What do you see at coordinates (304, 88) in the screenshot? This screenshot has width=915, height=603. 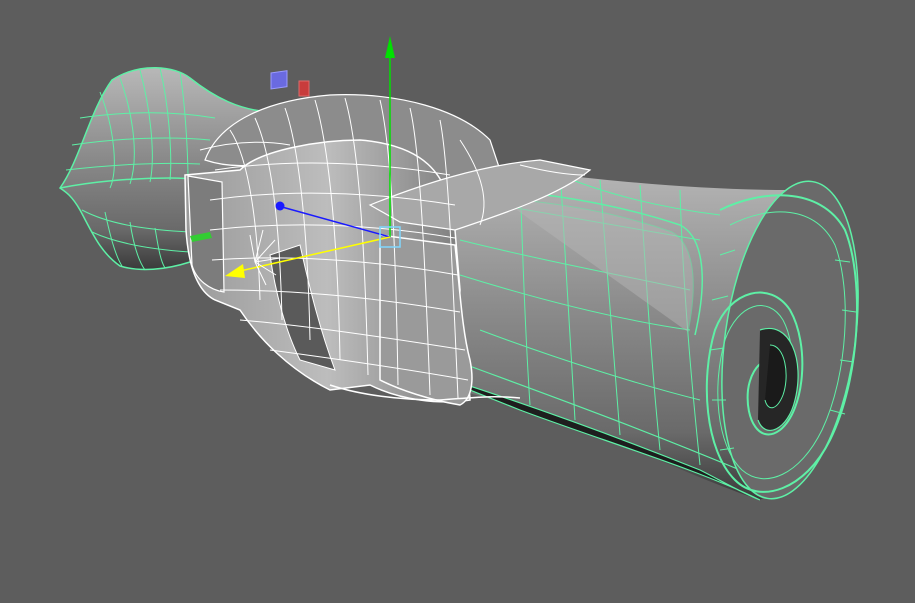 I see `red-plane-handle` at bounding box center [304, 88].